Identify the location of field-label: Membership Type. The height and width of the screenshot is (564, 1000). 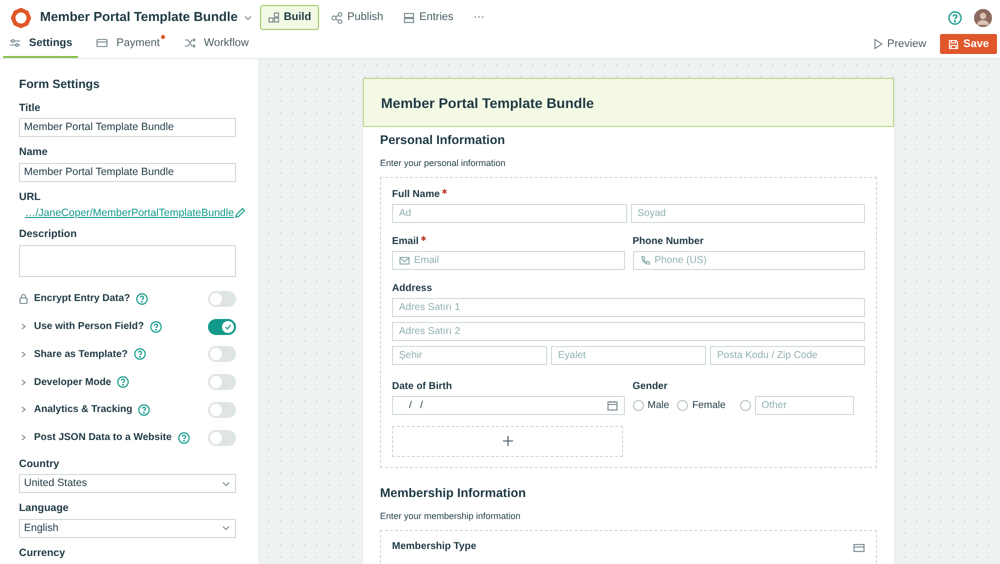
(434, 546).